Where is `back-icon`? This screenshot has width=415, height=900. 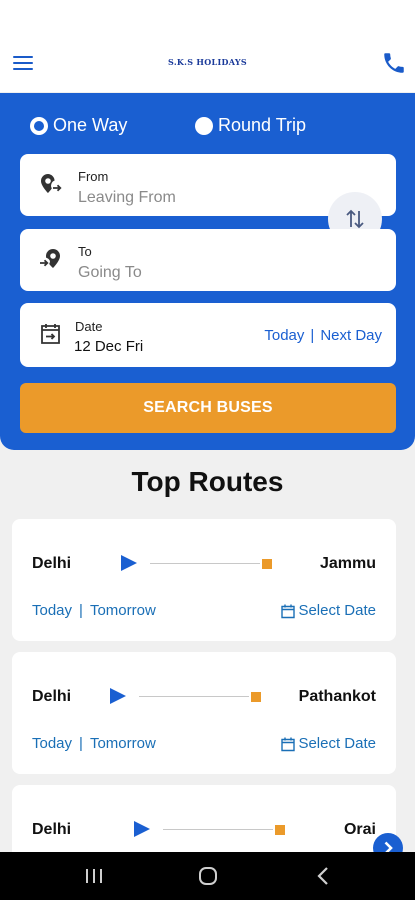
back-icon is located at coordinates (324, 876).